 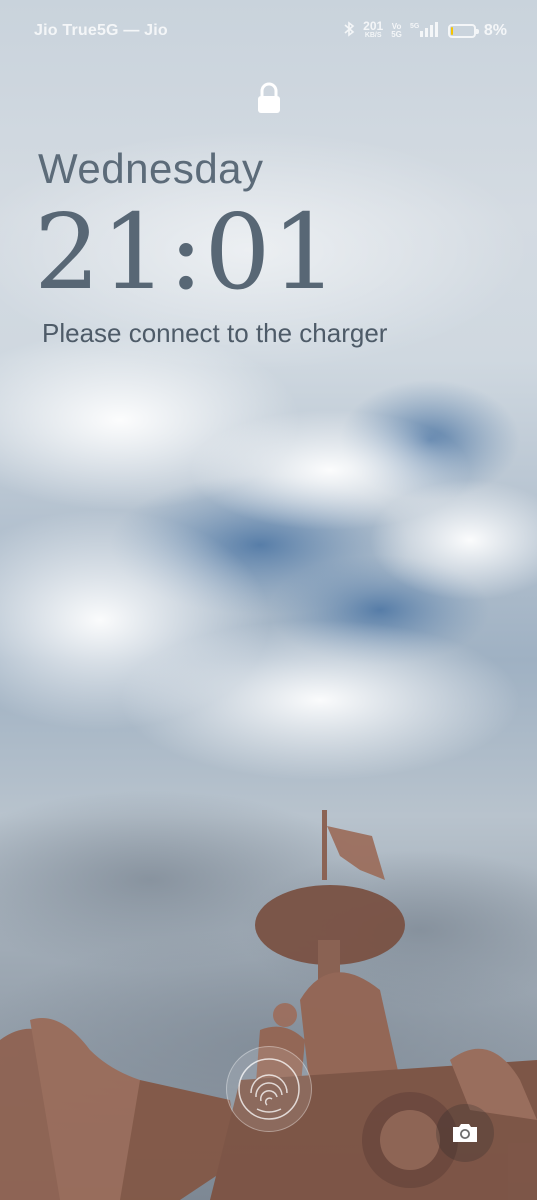 I want to click on signal-icon: 5G, so click(x=425, y=31).